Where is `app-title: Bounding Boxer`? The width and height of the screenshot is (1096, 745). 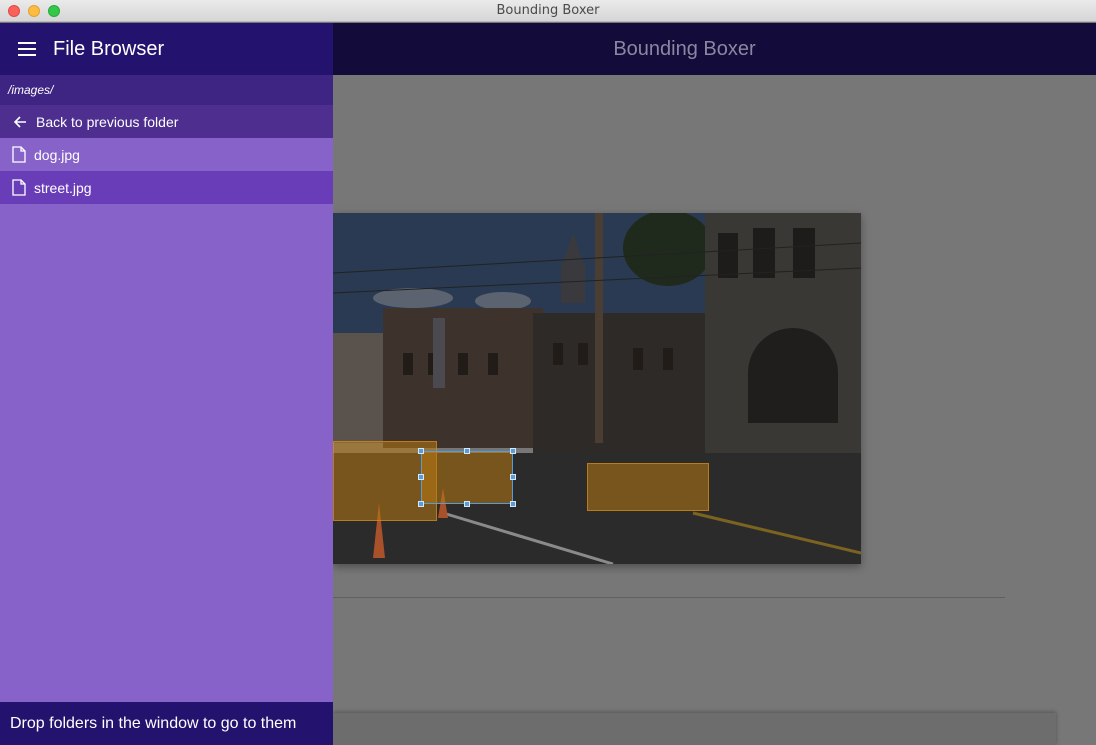 app-title: Bounding Boxer is located at coordinates (684, 48).